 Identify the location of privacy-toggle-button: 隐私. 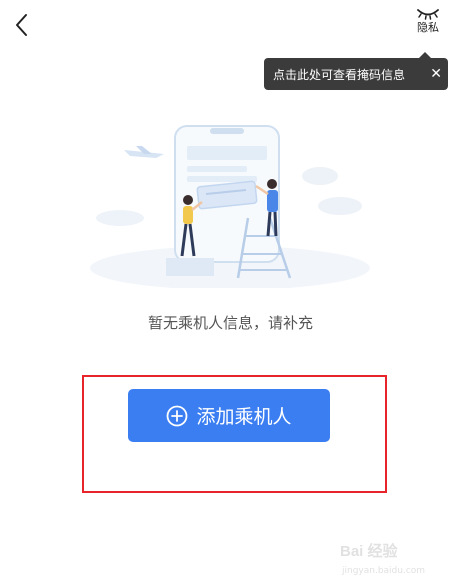
(428, 25).